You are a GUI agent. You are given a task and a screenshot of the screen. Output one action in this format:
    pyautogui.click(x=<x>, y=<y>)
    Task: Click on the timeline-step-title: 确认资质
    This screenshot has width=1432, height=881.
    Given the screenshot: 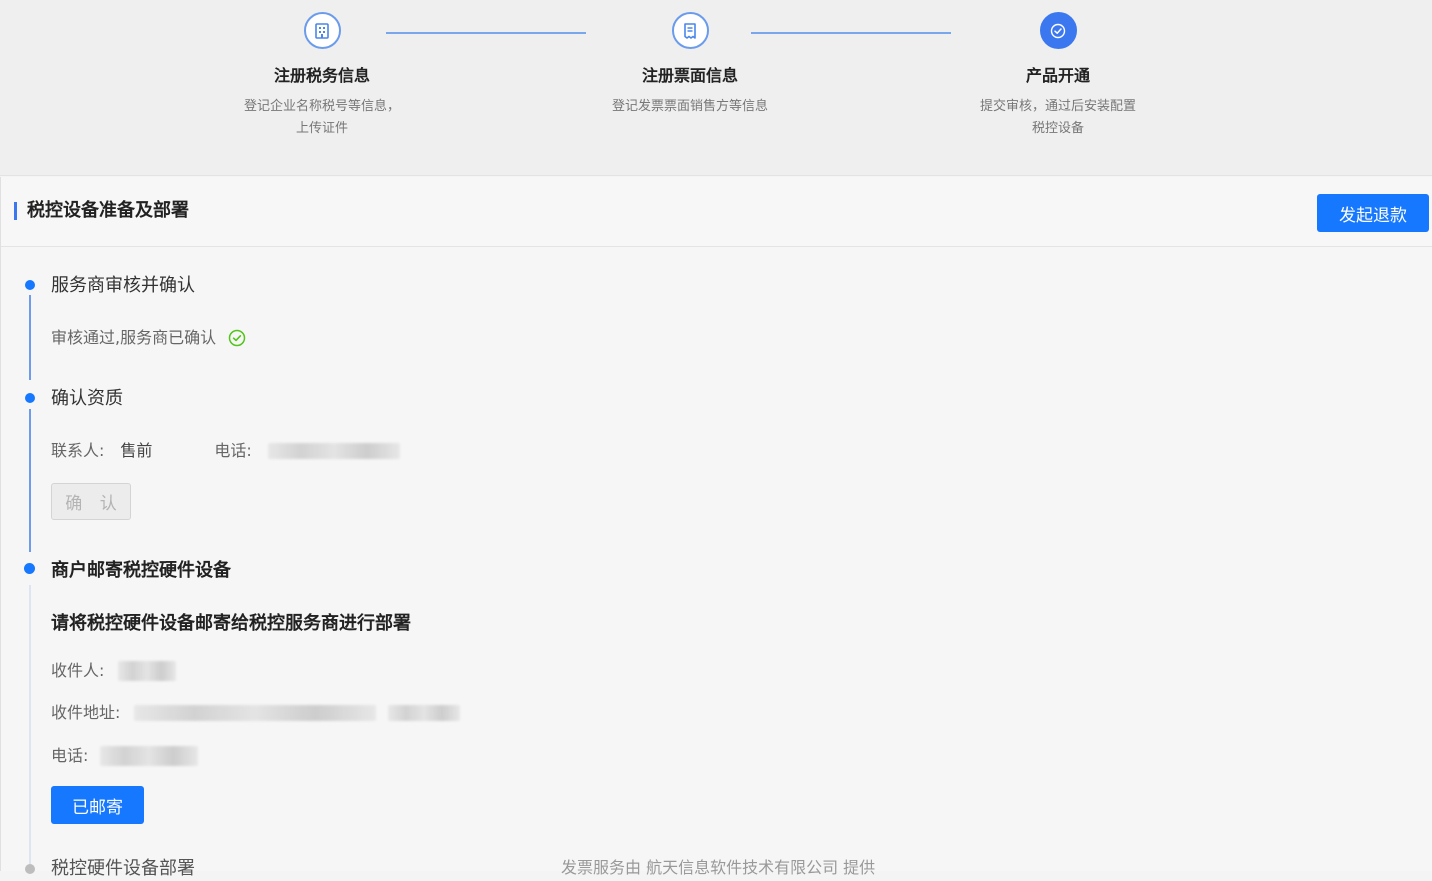 What is the action you would take?
    pyautogui.click(x=87, y=398)
    